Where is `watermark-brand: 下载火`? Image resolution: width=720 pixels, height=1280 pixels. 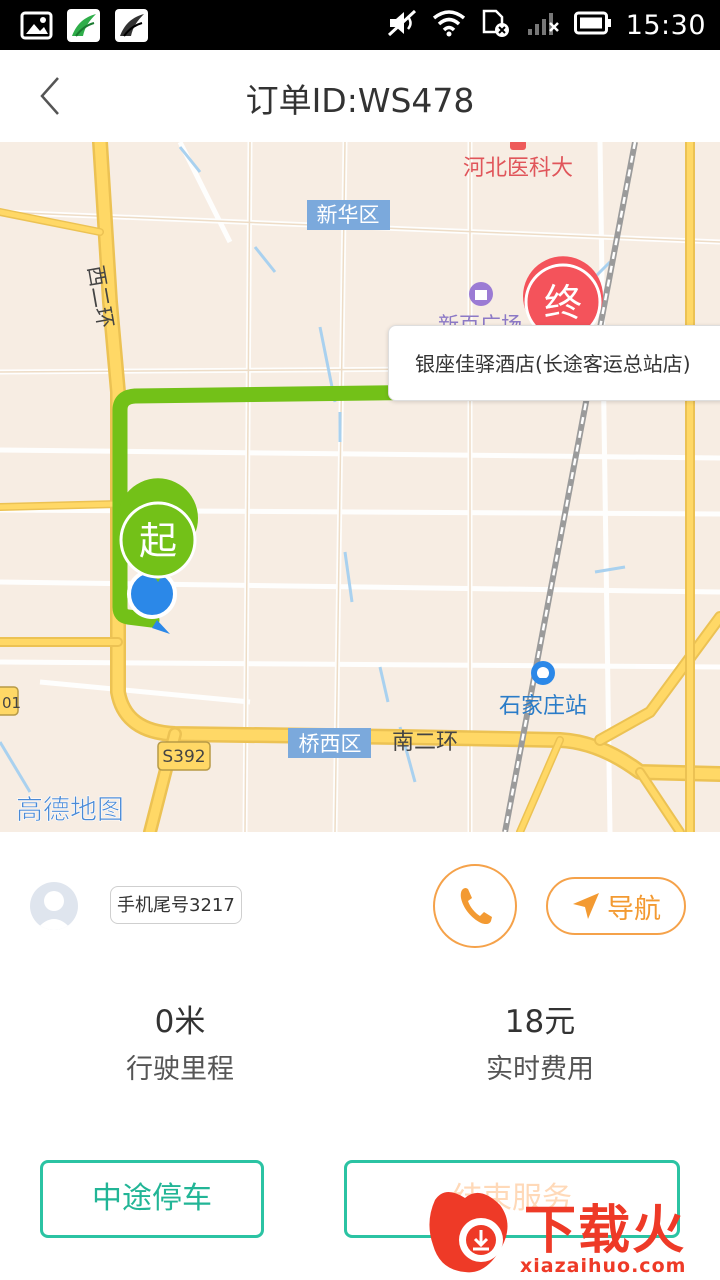
watermark-brand: 下载火 is located at coordinates (605, 1231).